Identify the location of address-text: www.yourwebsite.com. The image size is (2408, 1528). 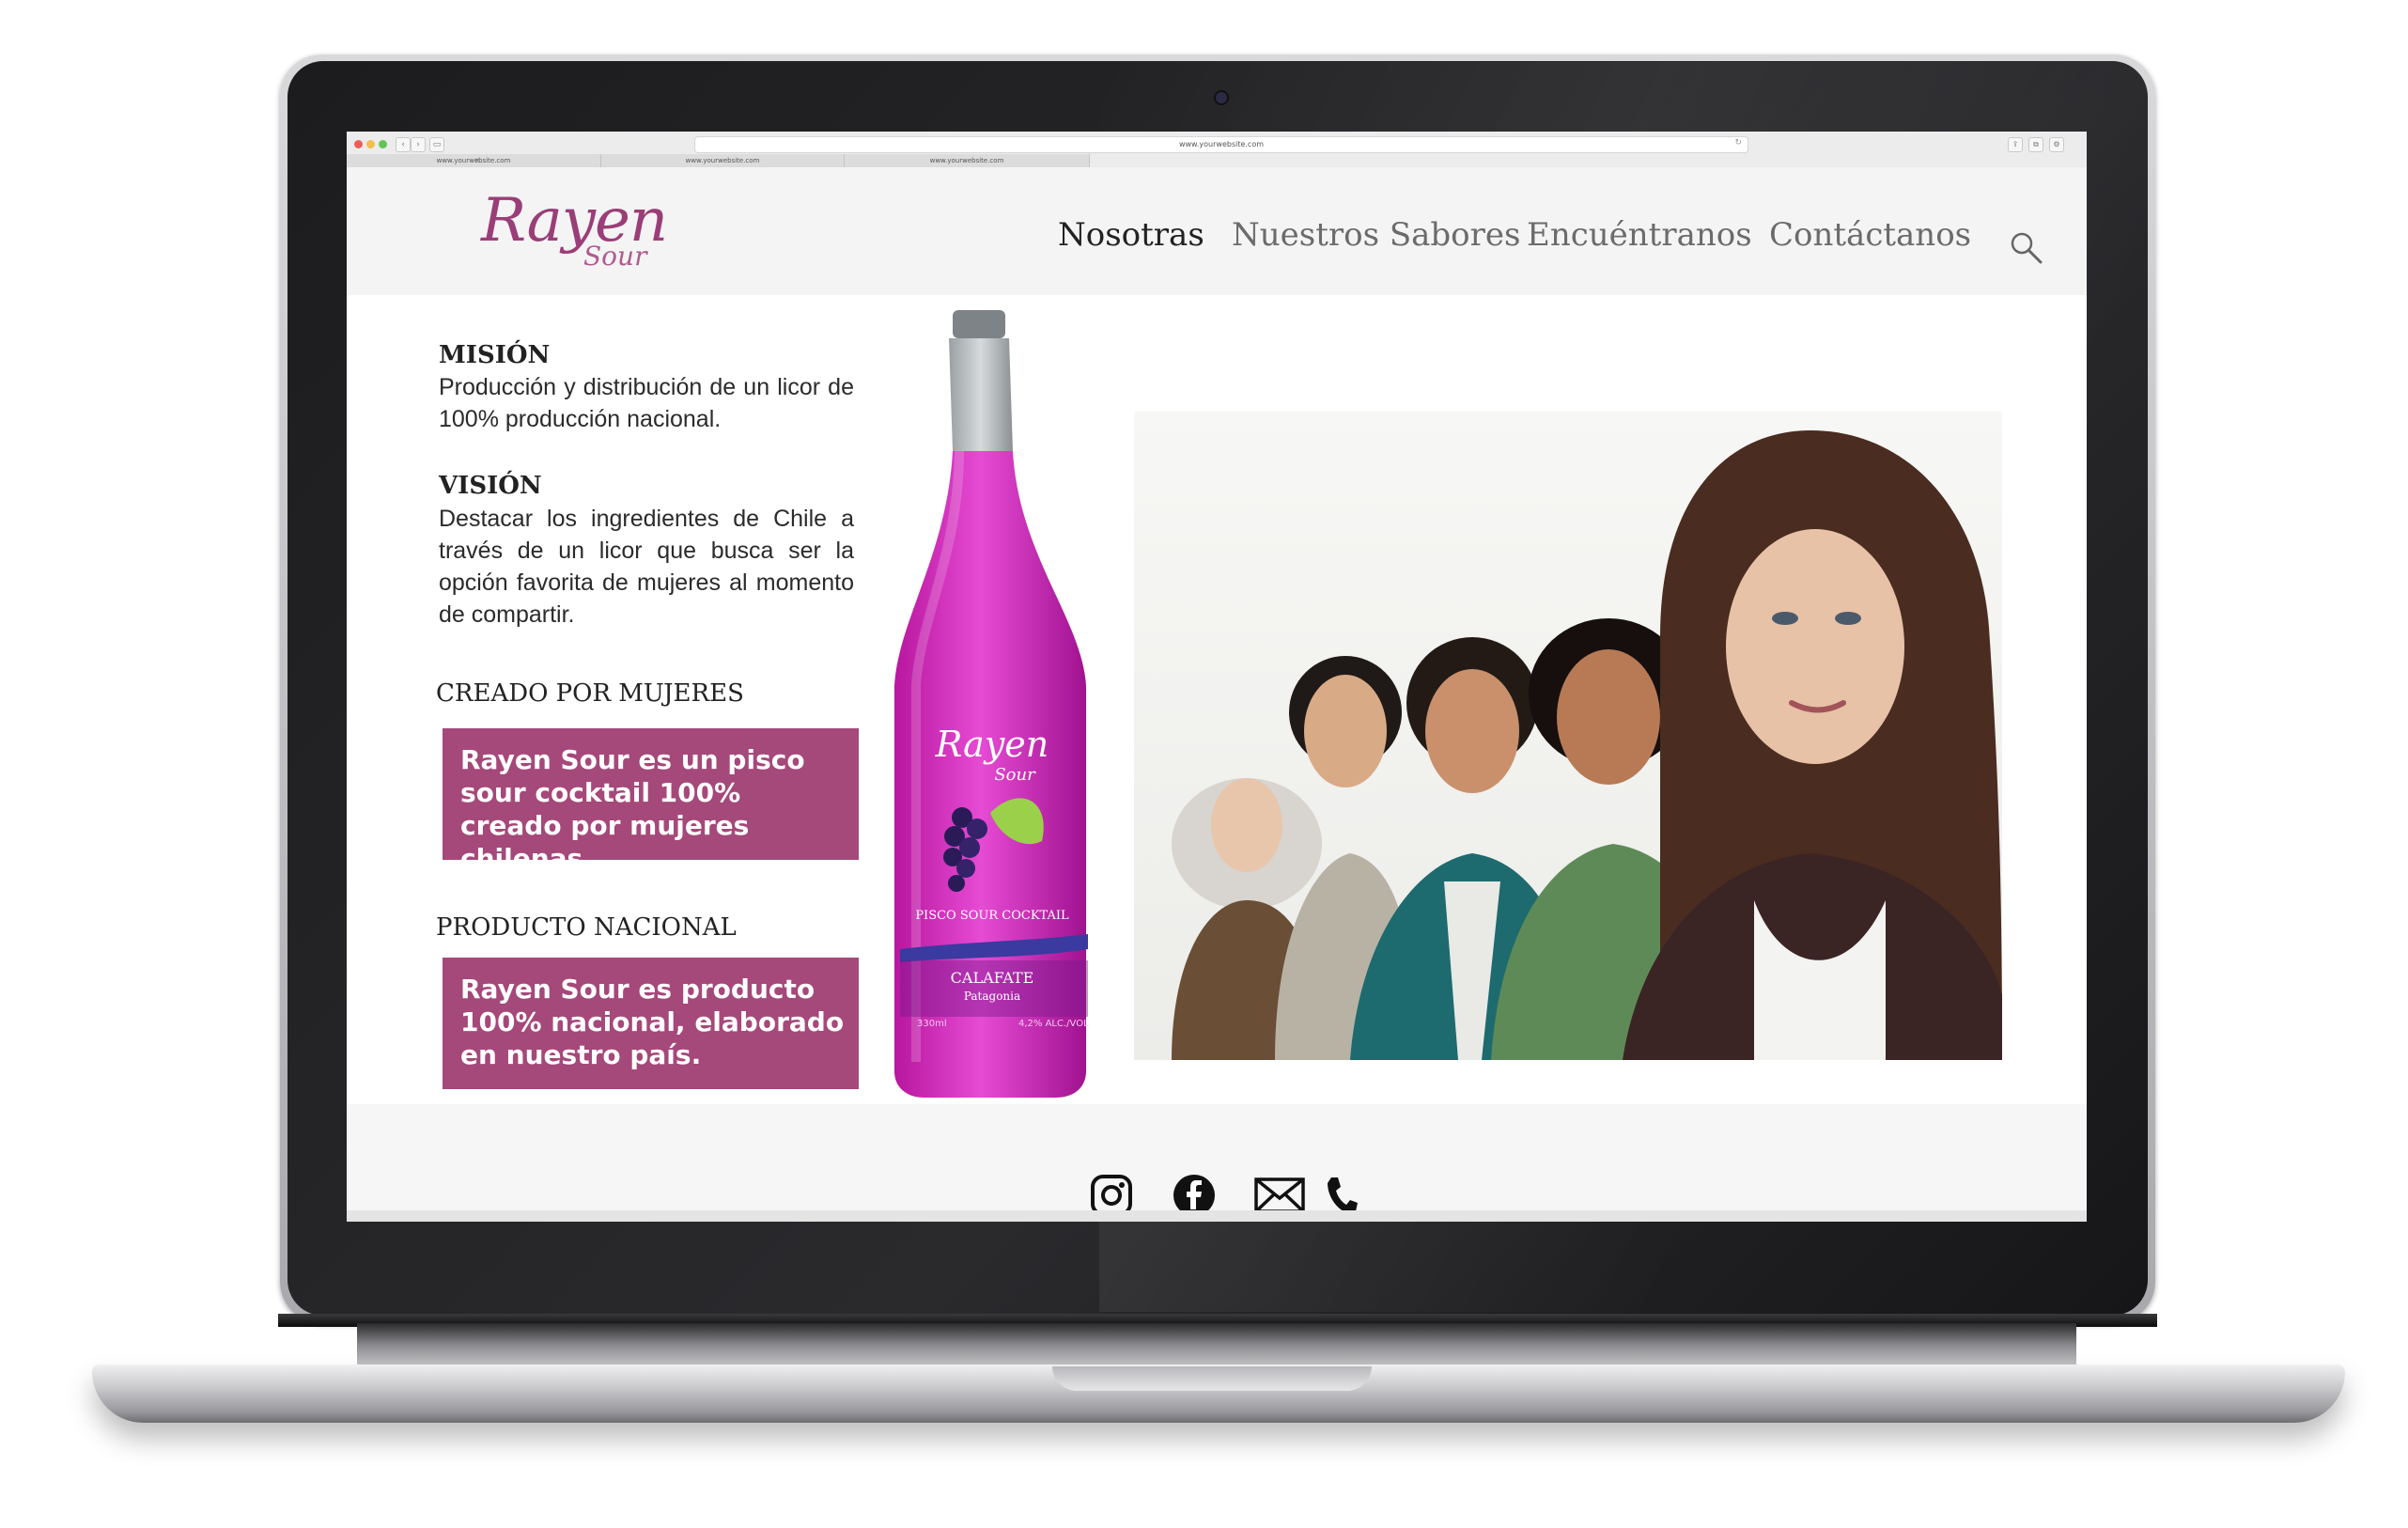
(1221, 144).